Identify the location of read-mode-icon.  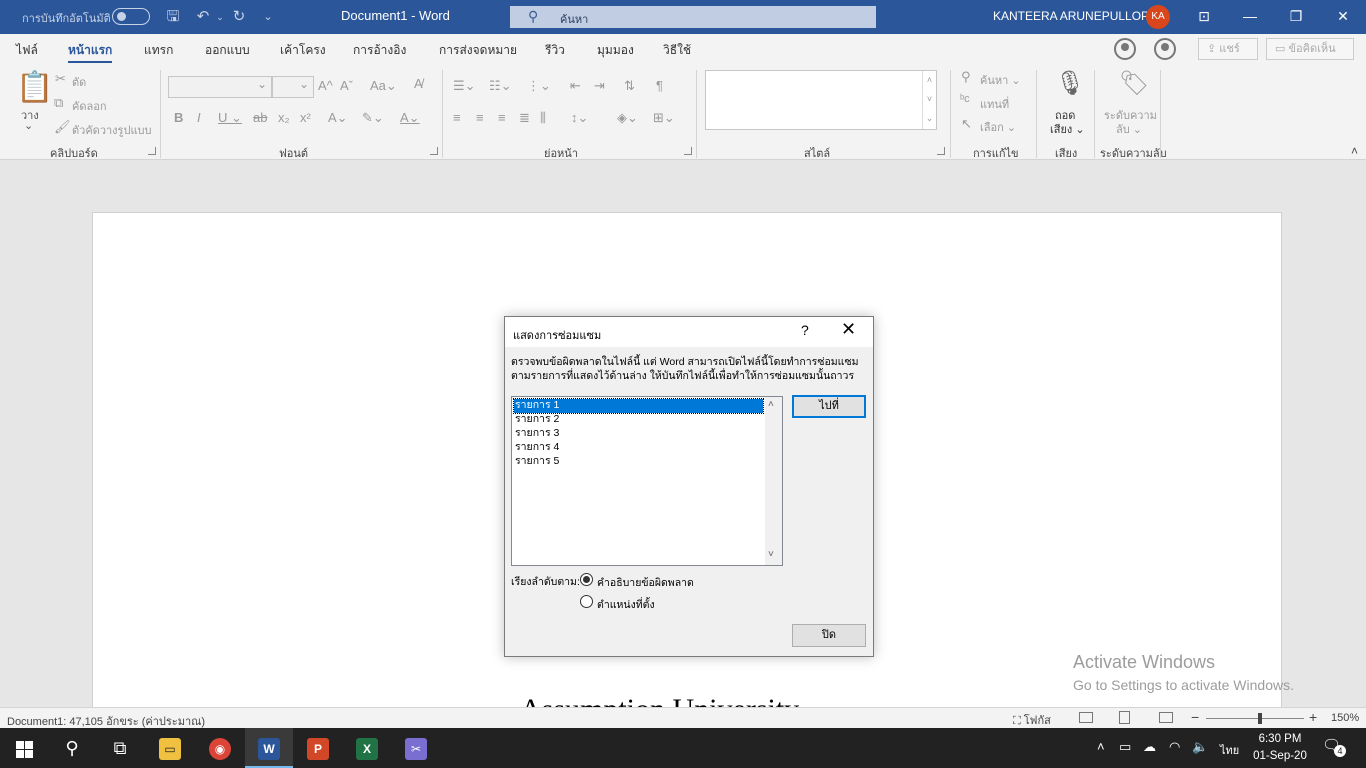
(1086, 717).